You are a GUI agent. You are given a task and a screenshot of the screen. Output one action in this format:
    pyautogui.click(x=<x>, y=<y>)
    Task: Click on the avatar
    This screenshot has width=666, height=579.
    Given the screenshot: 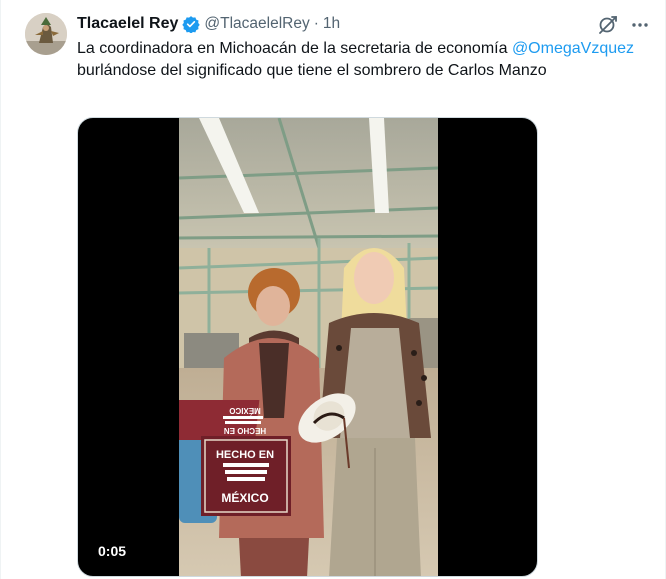 What is the action you would take?
    pyautogui.click(x=46, y=34)
    